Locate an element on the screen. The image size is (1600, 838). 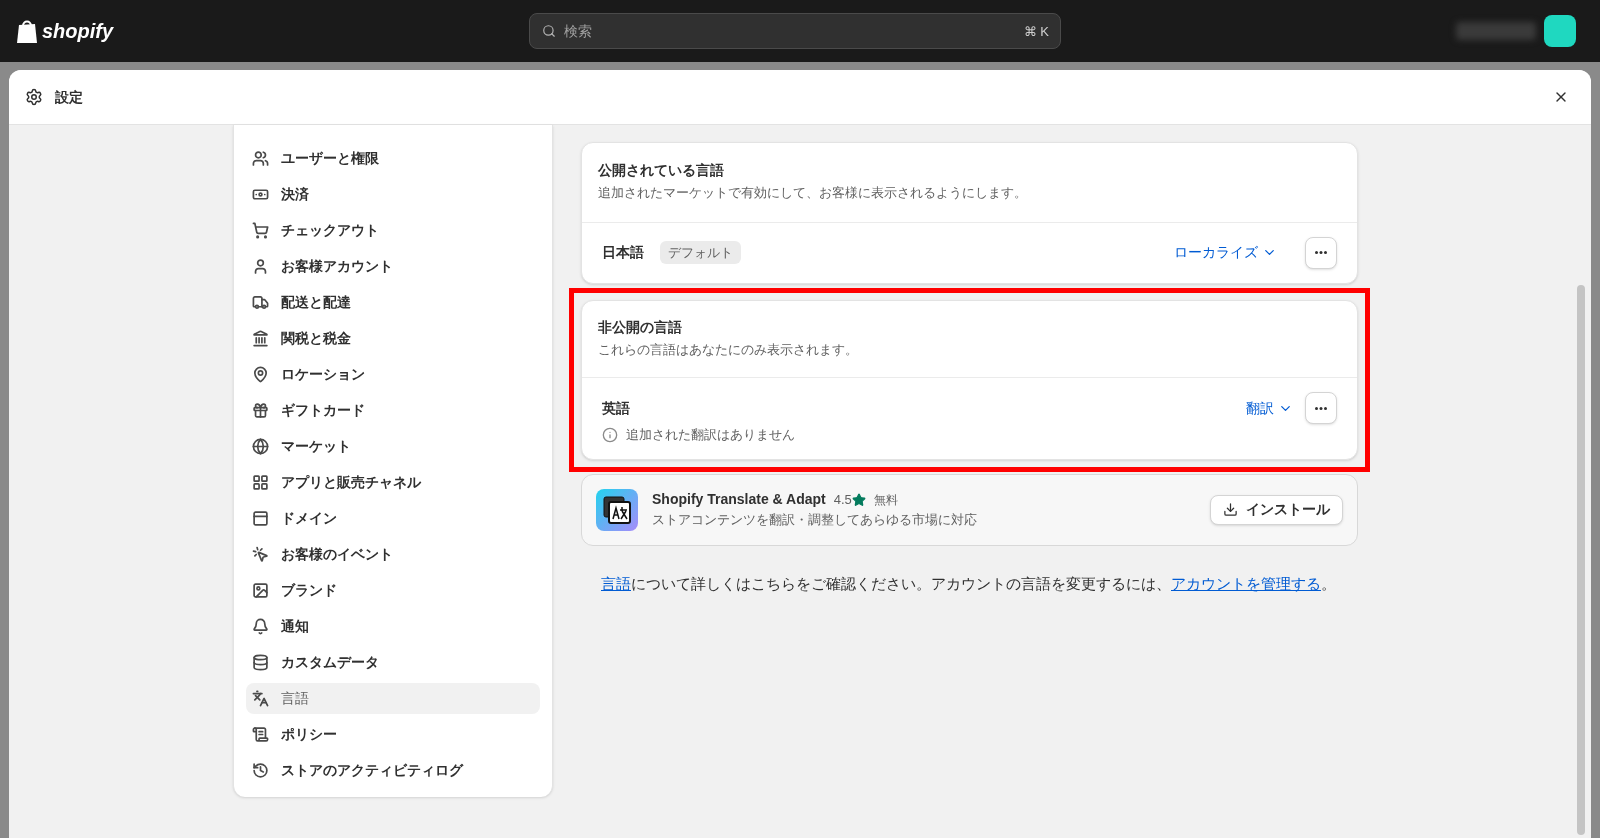
app-description: ストアコンテンツを翻訳・調整してあらゆる市場に対応 is located at coordinates (814, 520).